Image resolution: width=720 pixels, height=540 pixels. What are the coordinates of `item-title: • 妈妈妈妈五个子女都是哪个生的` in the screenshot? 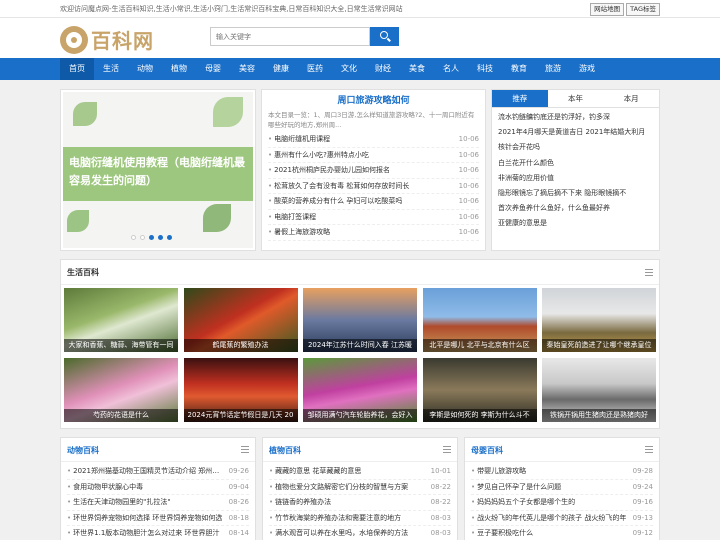 It's located at (523, 502).